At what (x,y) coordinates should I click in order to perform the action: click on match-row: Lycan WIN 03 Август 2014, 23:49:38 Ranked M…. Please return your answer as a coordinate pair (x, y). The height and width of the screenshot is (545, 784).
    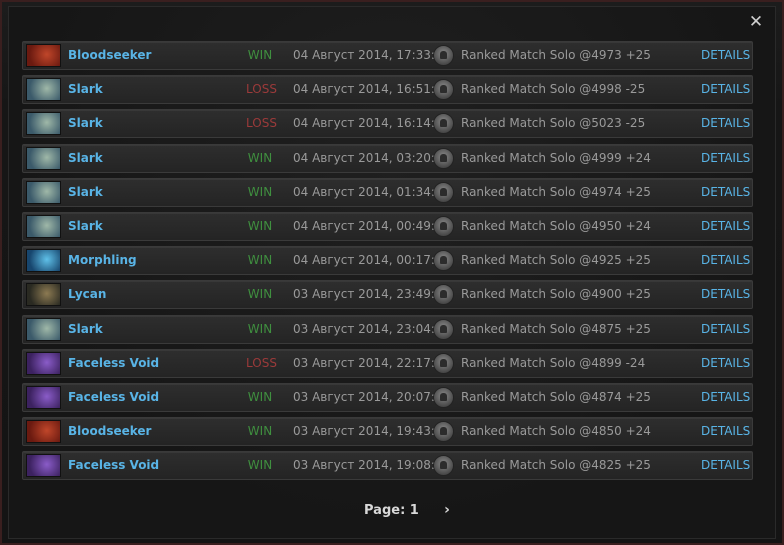
    Looking at the image, I should click on (387, 295).